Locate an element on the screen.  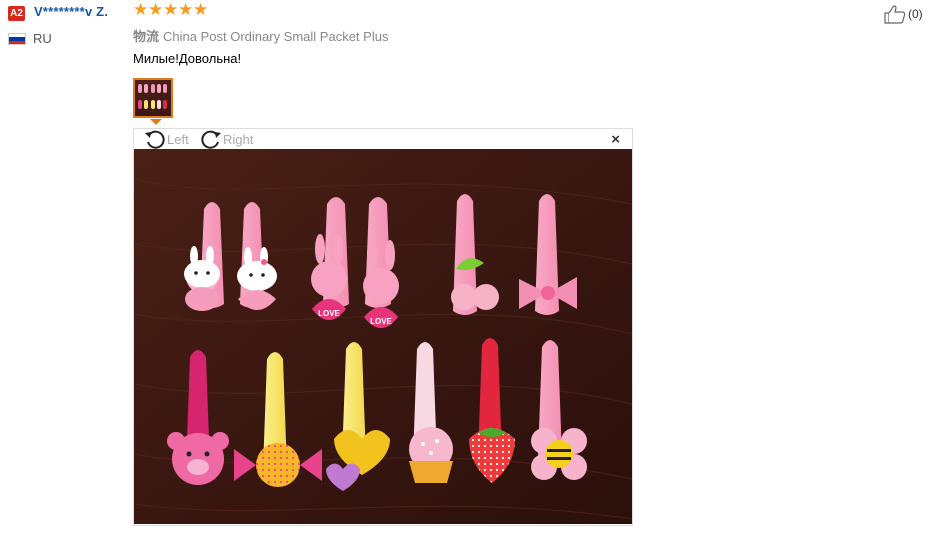
logistics-value: China Post Ordinary Small Packet Plus is located at coordinates (276, 36).